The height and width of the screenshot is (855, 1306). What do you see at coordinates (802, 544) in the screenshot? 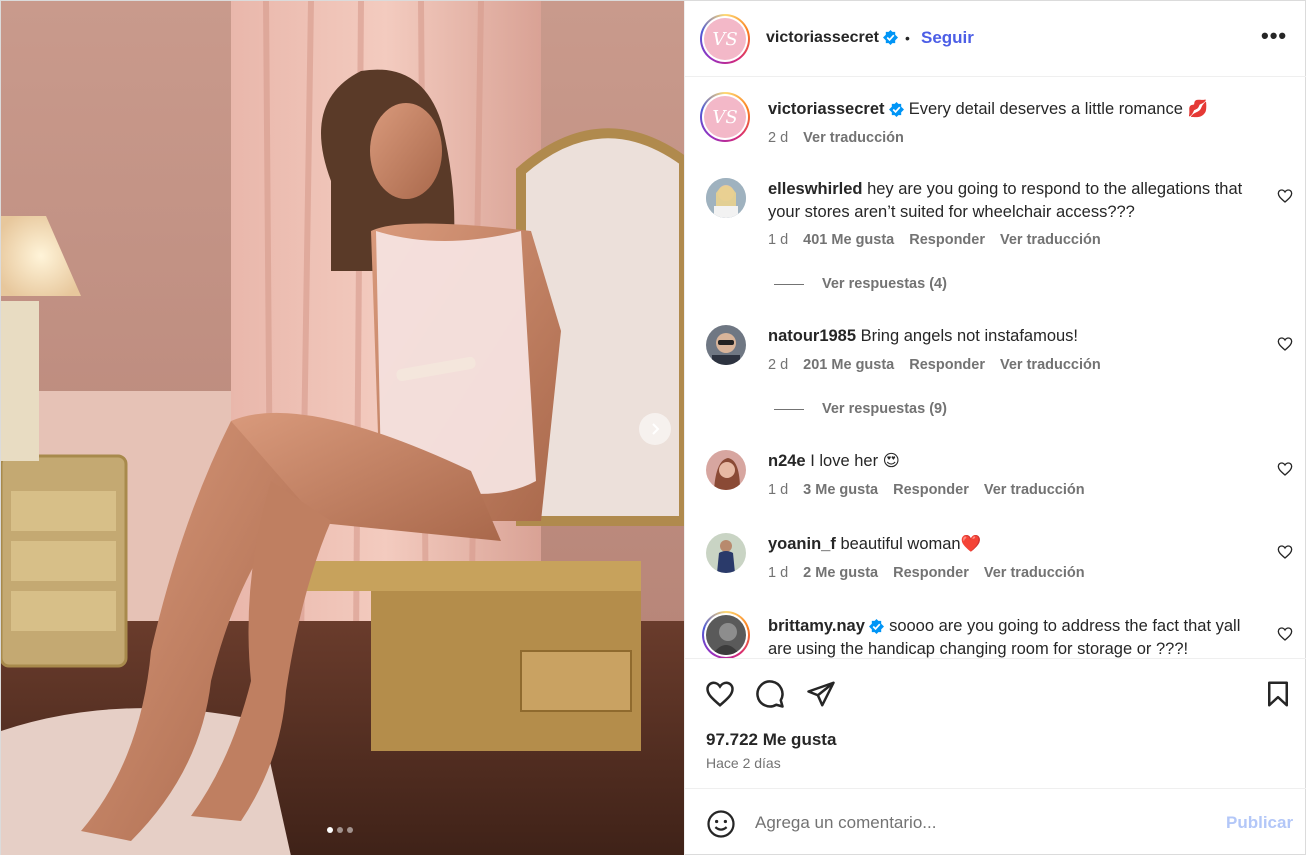
I see `comment-username: yoanin_f` at bounding box center [802, 544].